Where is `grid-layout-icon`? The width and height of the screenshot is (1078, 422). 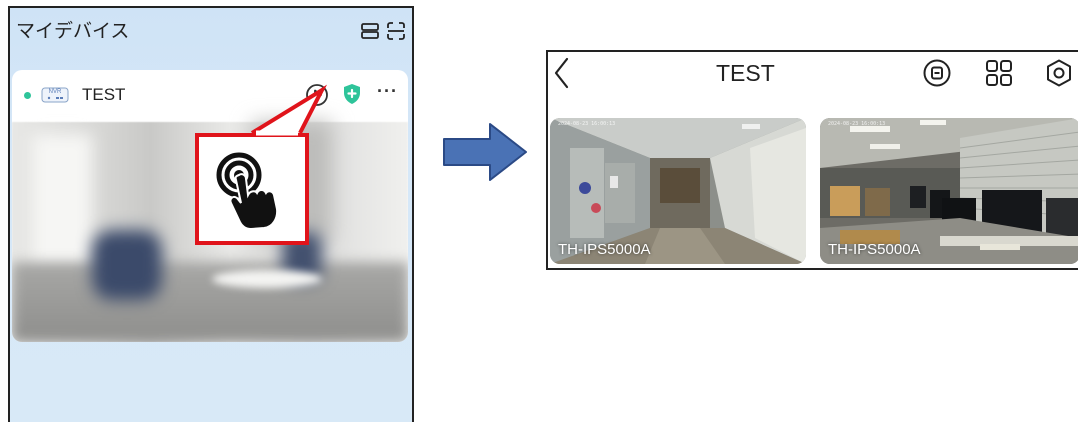
grid-layout-icon is located at coordinates (999, 73).